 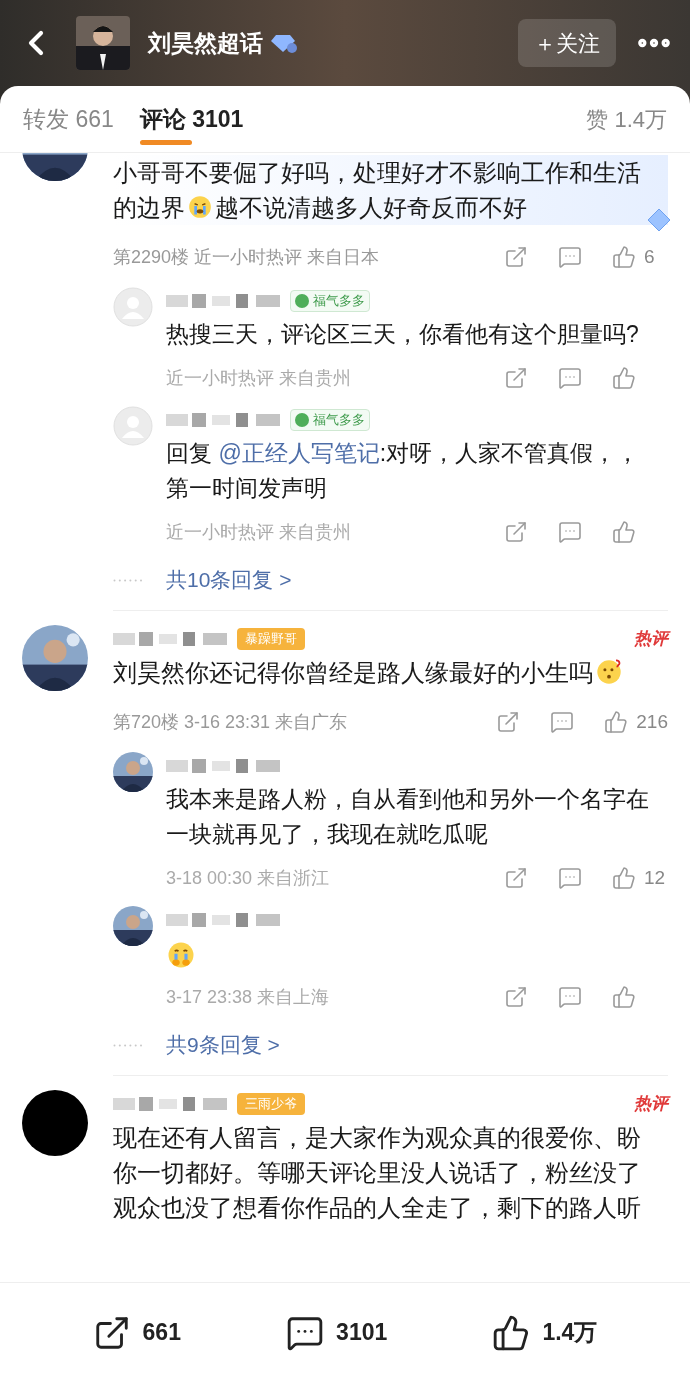 What do you see at coordinates (271, 639) in the screenshot?
I see `user-badge: 暴躁野哥` at bounding box center [271, 639].